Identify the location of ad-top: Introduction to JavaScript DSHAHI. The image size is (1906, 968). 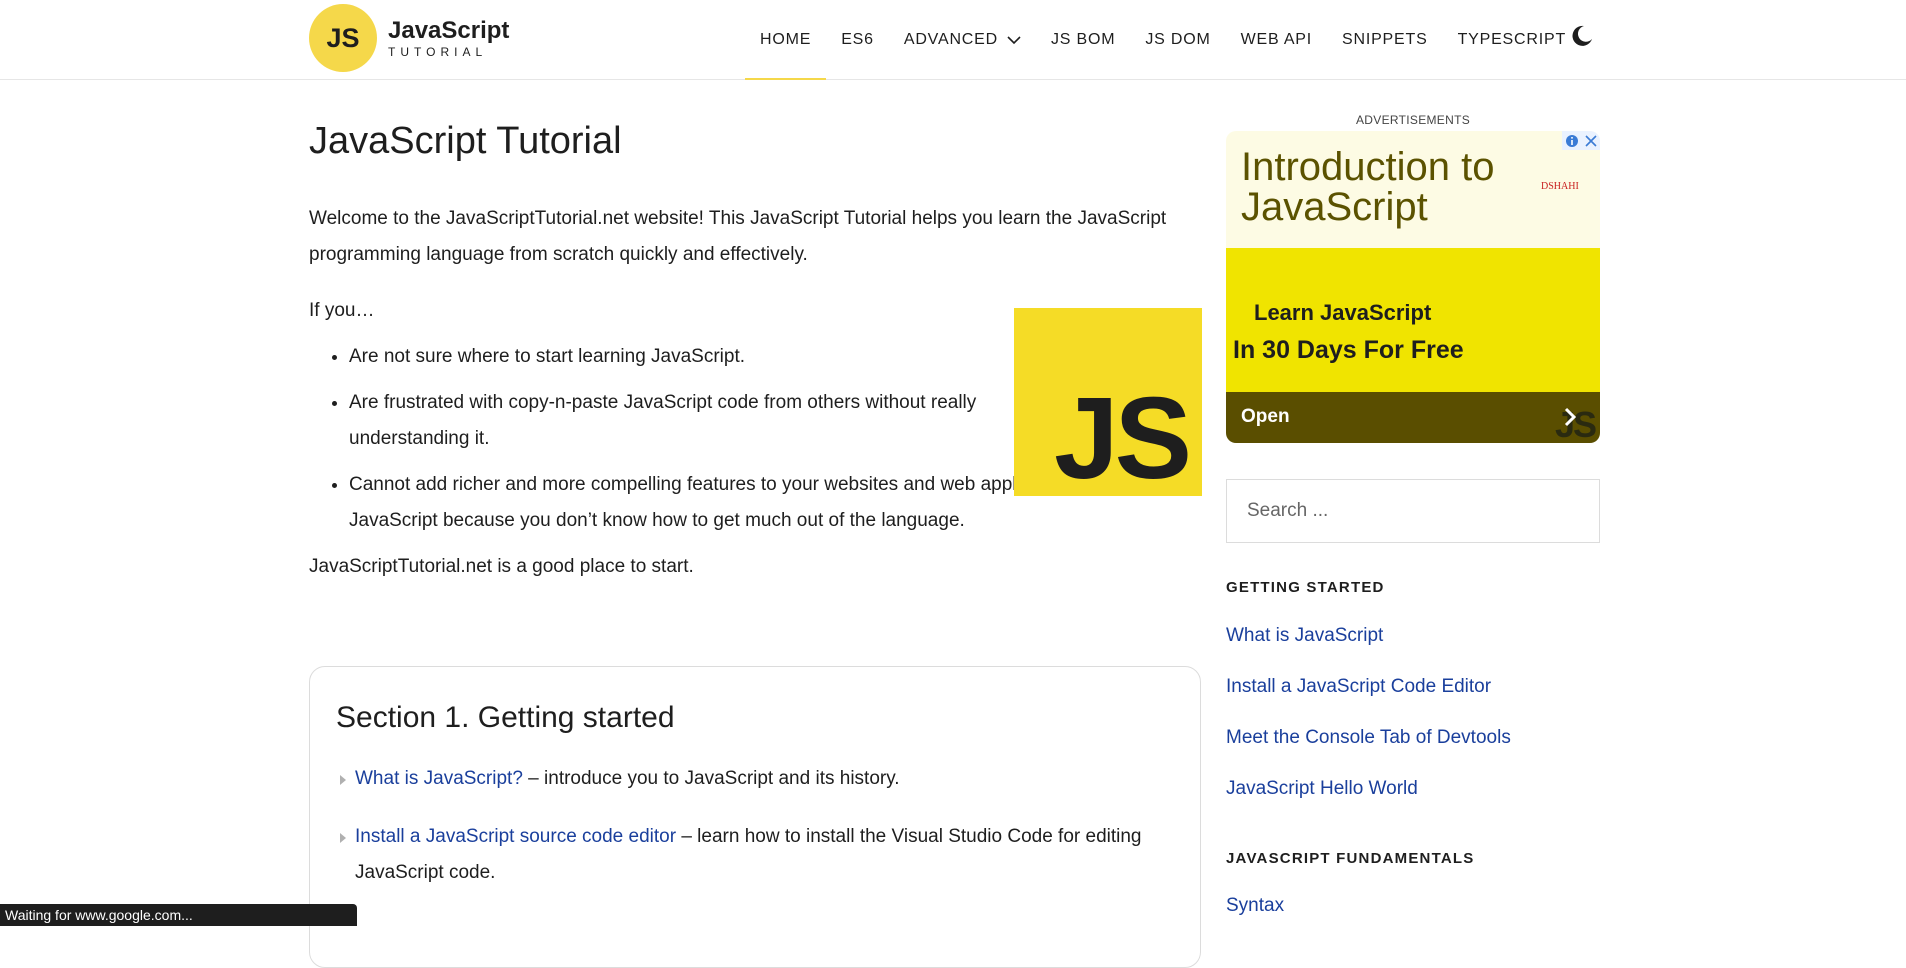
(1413, 189).